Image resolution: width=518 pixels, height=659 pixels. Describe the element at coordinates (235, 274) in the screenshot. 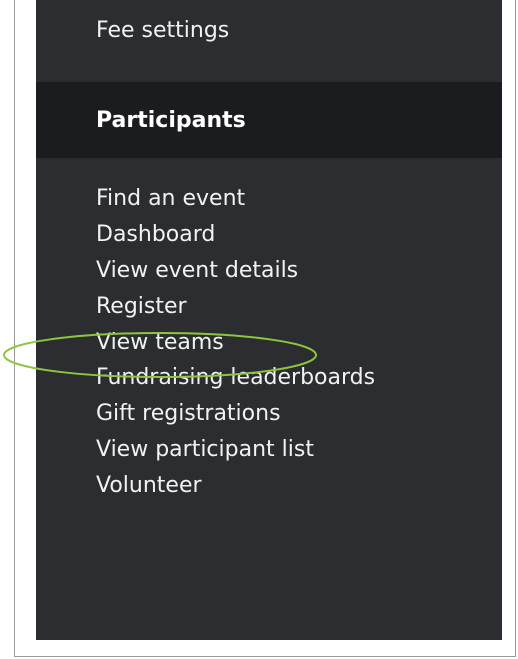

I see `sidebar-item-view-event-details: View event details` at that location.